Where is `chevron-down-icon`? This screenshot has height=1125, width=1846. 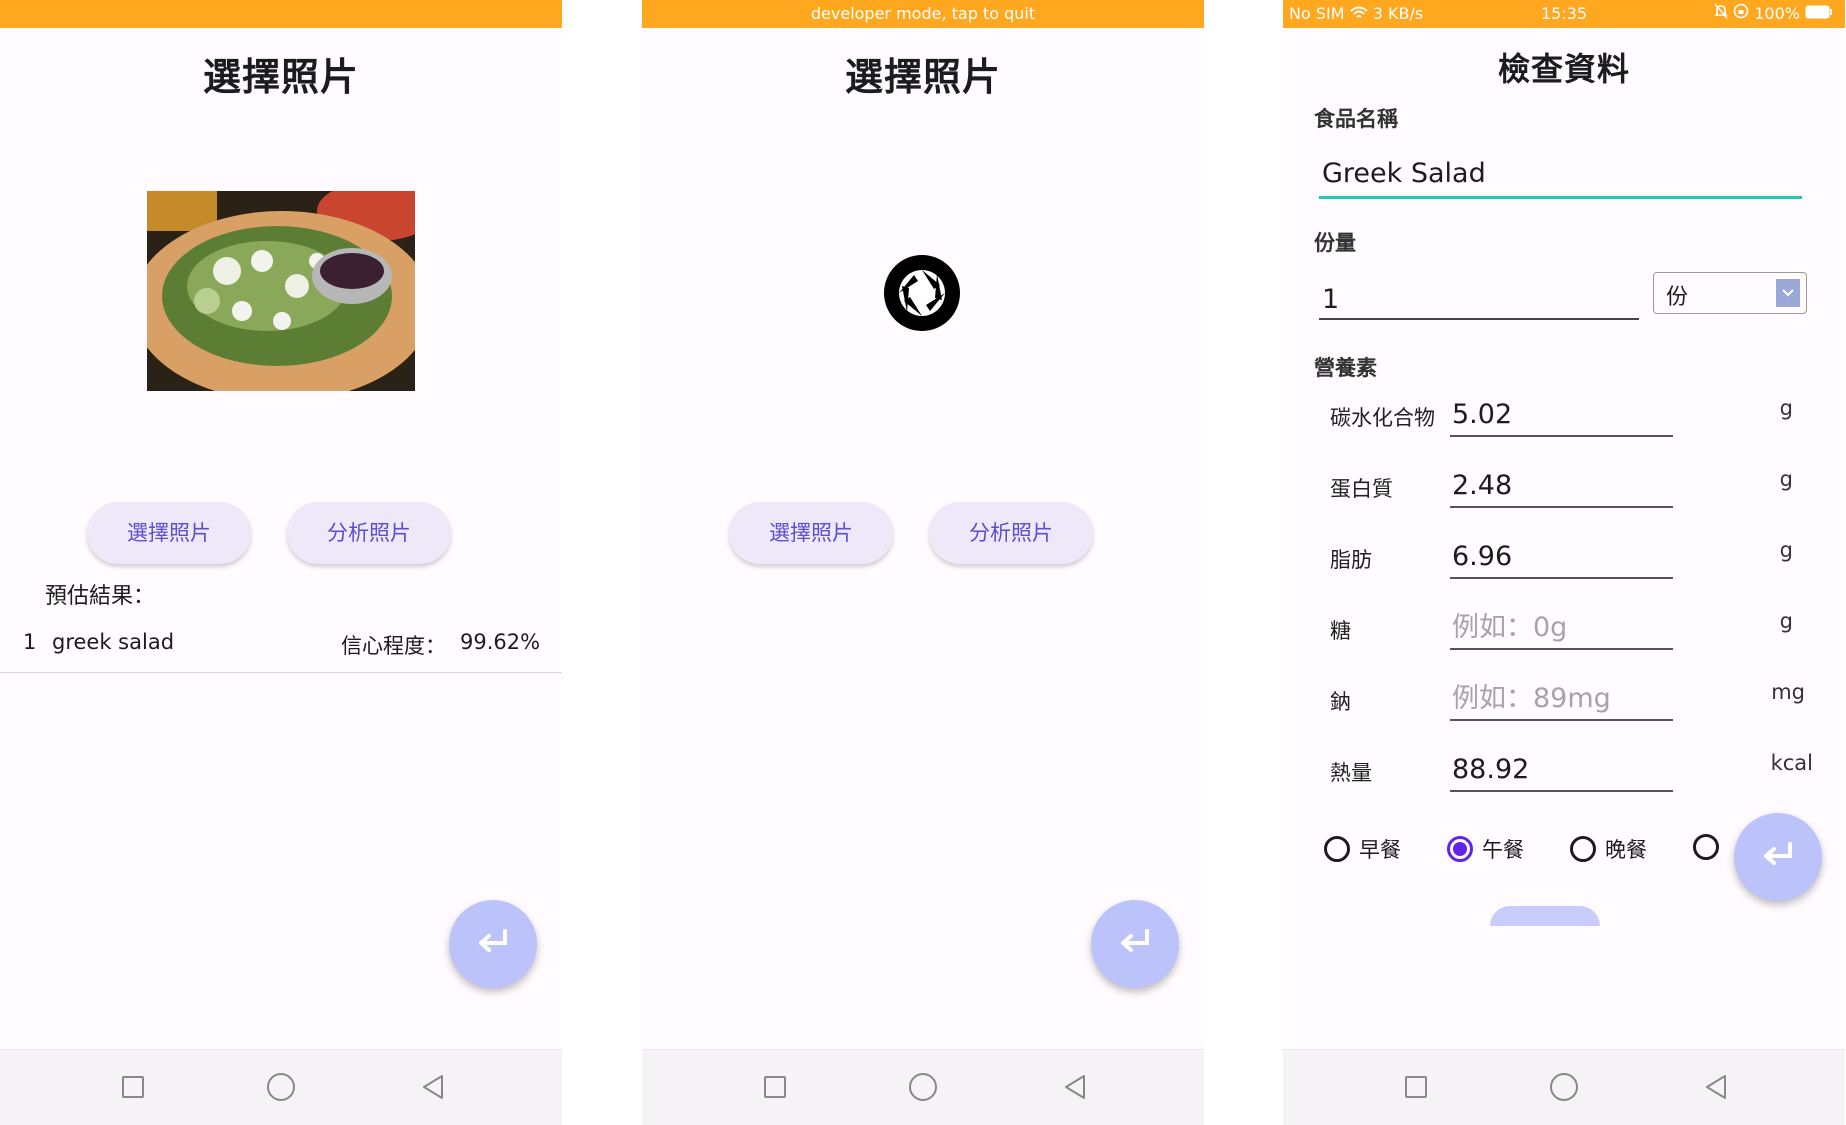 chevron-down-icon is located at coordinates (1788, 293).